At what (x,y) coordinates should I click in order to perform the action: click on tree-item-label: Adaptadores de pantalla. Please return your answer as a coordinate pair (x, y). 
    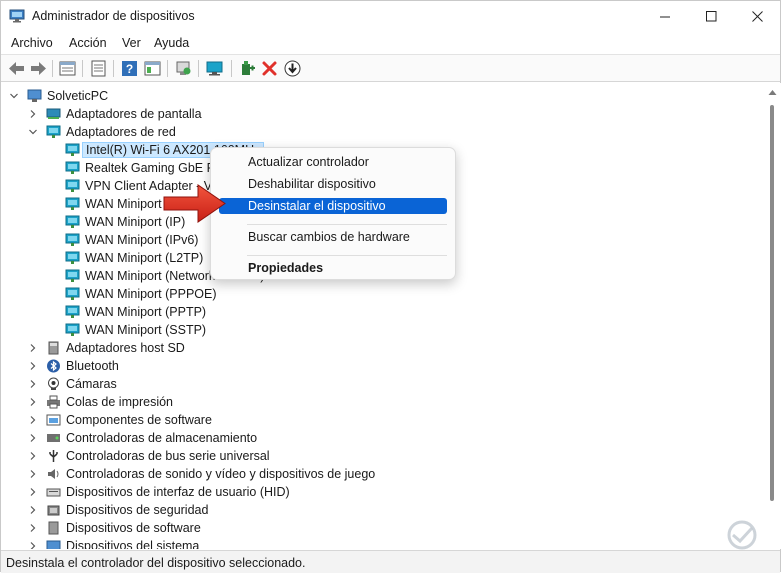
    Looking at the image, I should click on (134, 114).